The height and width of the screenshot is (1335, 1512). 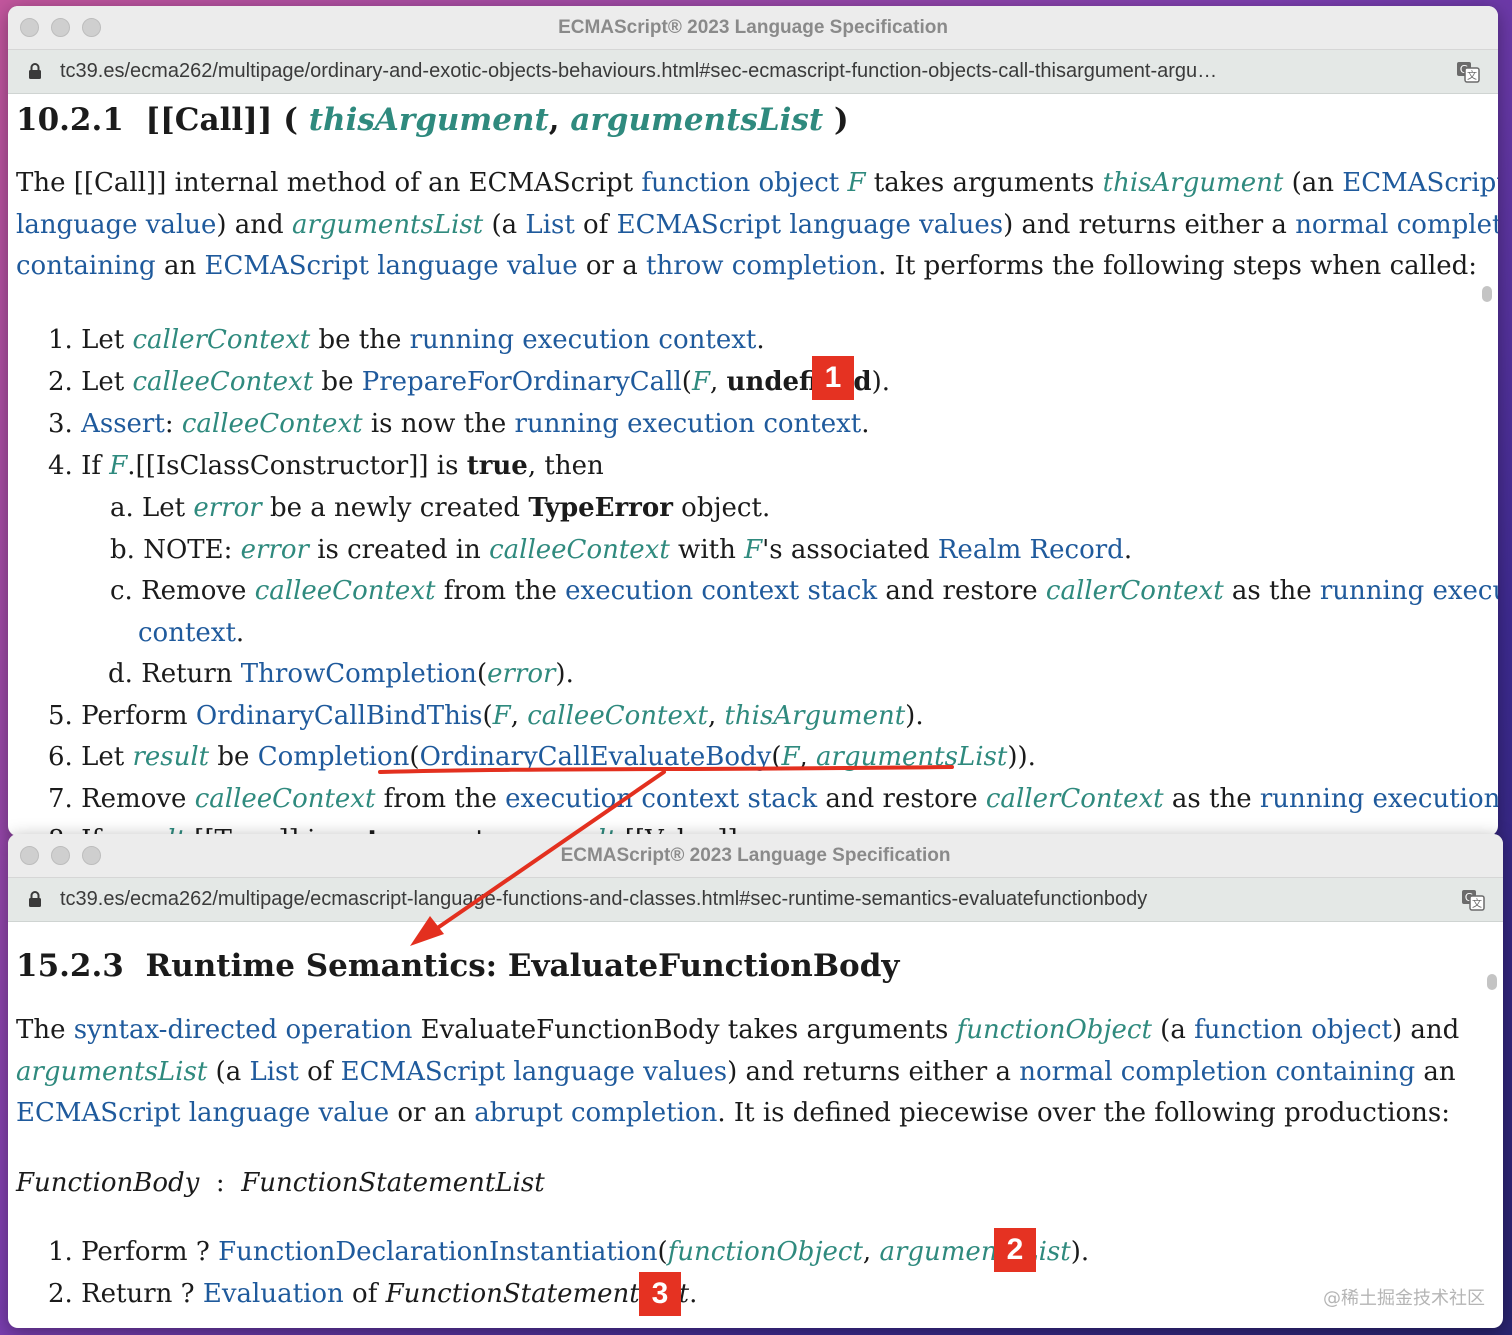 I want to click on link-containing: containing, so click(x=86, y=266).